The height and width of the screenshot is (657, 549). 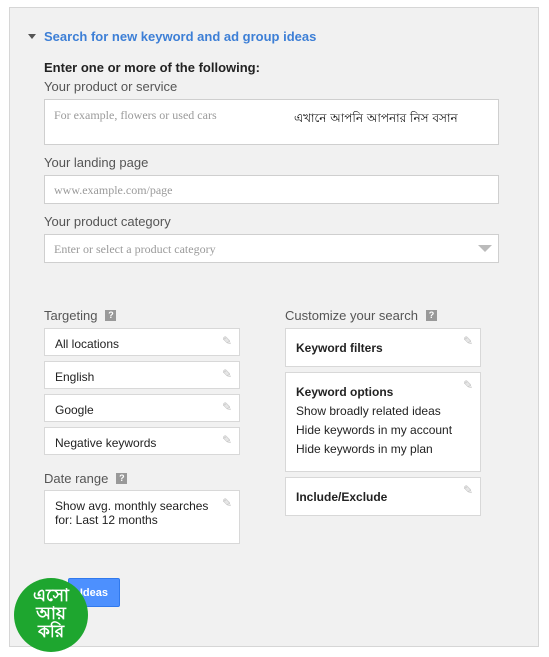 What do you see at coordinates (96, 162) in the screenshot?
I see `landing-page-label: Your landing page` at bounding box center [96, 162].